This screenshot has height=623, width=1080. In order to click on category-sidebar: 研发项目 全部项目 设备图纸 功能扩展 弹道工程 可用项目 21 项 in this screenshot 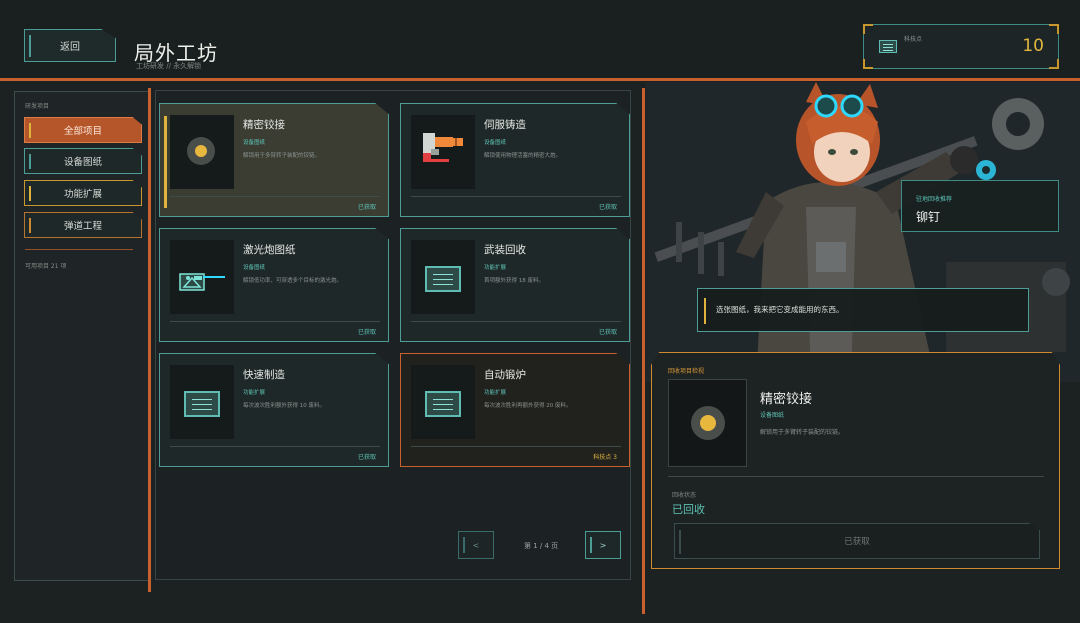, I will do `click(82, 336)`.